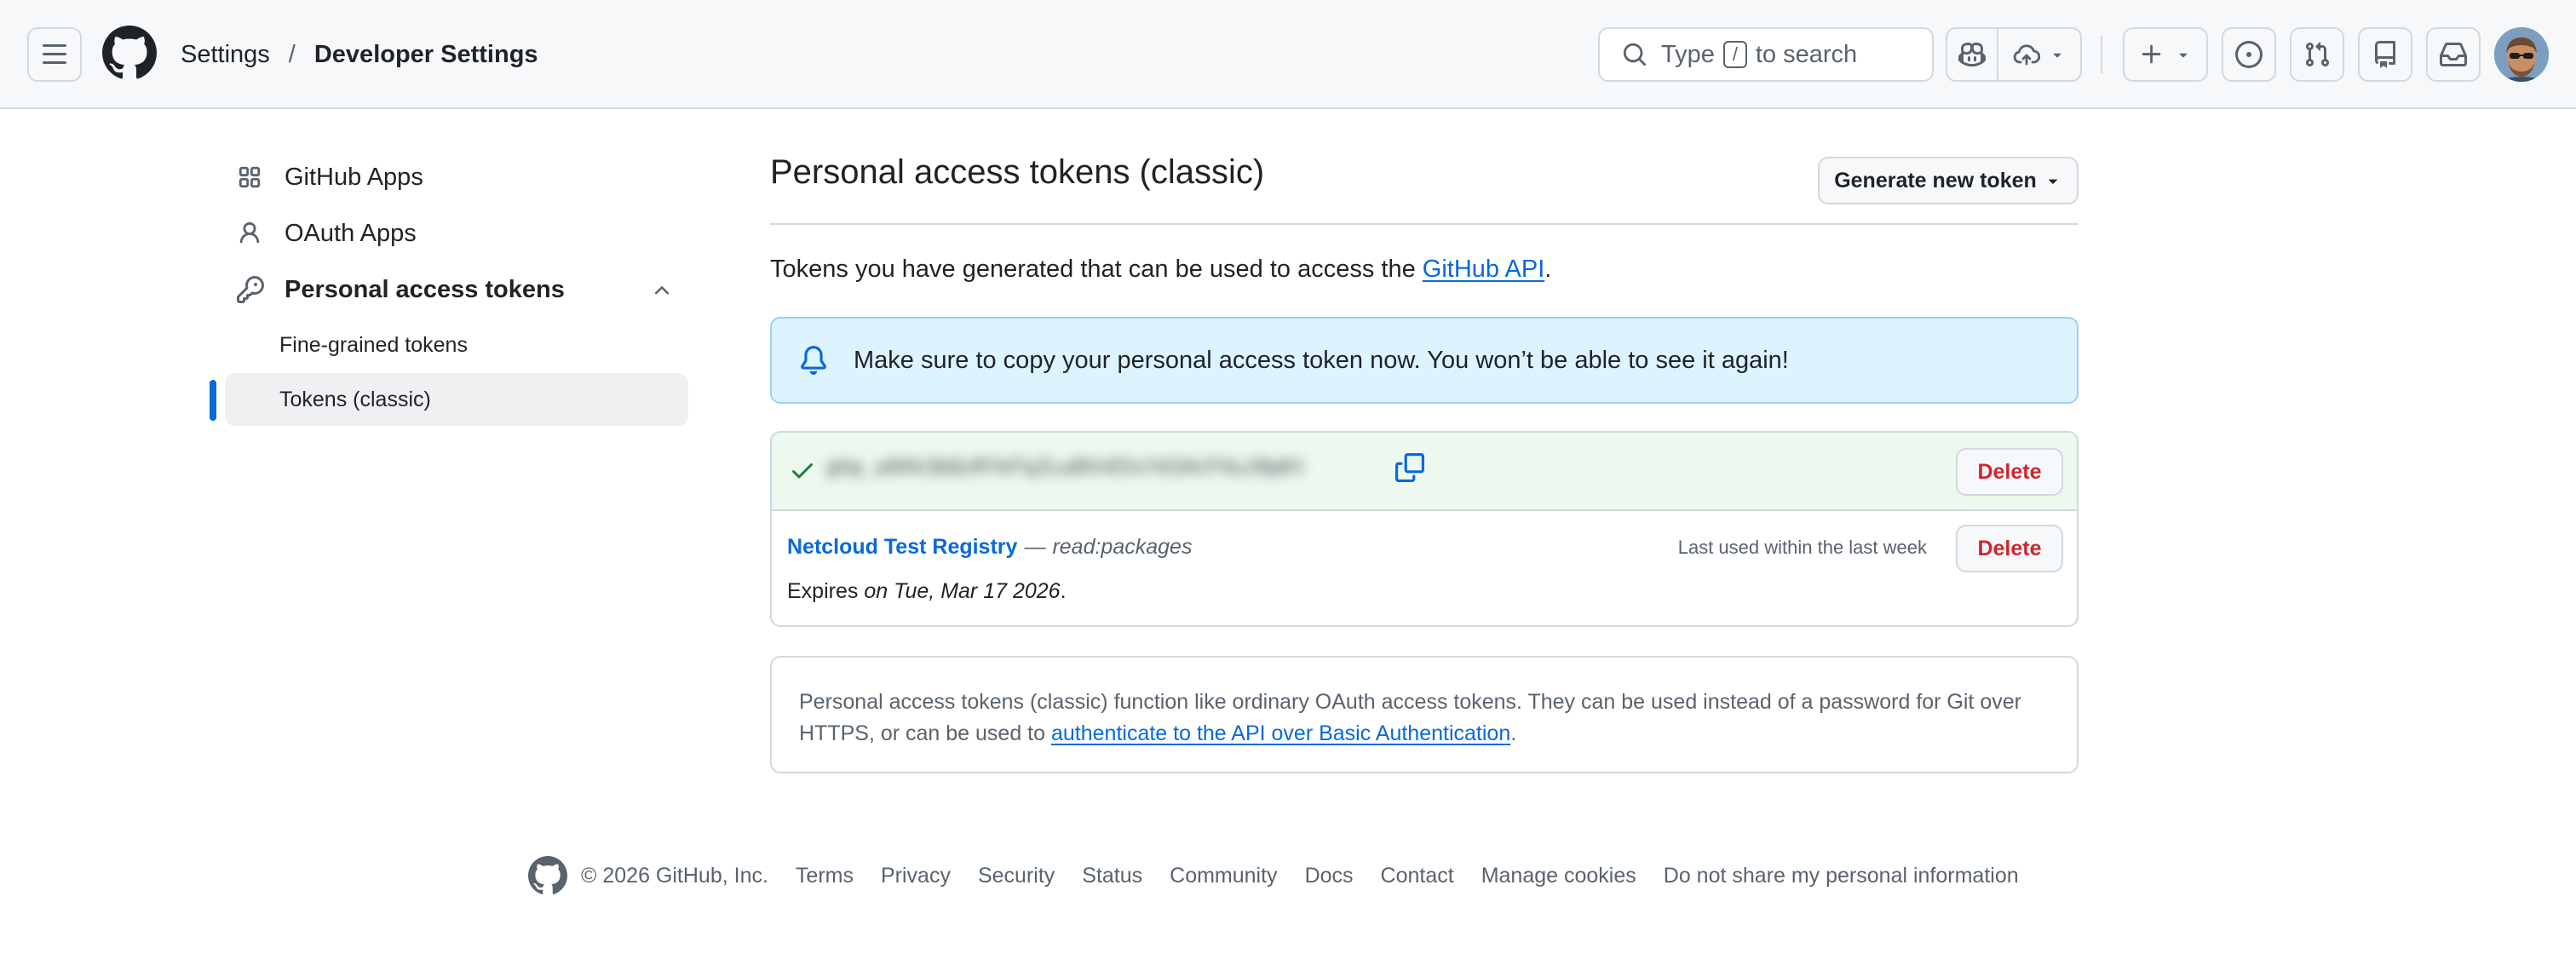 This screenshot has width=2576, height=954. What do you see at coordinates (351, 233) in the screenshot?
I see `sidebar-item-label: OAuth Apps` at bounding box center [351, 233].